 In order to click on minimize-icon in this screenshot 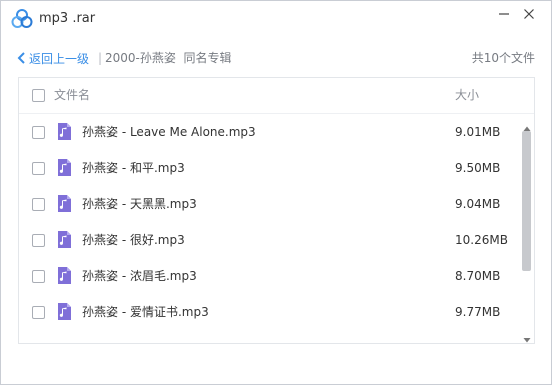, I will do `click(504, 14)`.